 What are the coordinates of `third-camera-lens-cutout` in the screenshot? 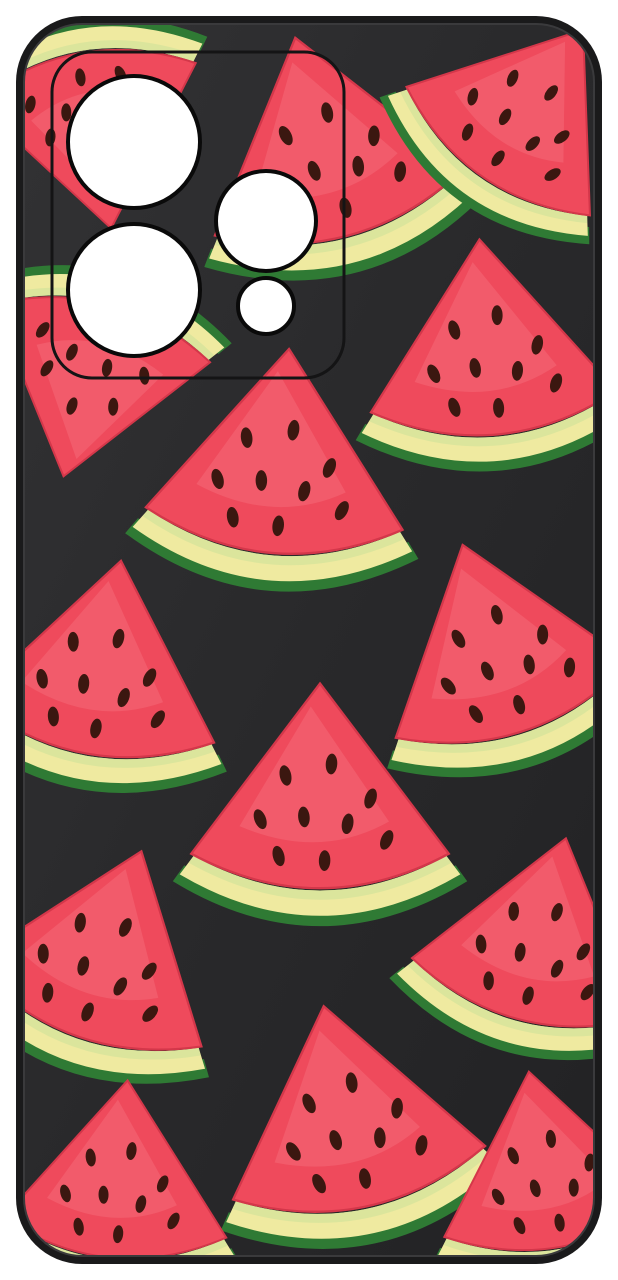 It's located at (266, 221).